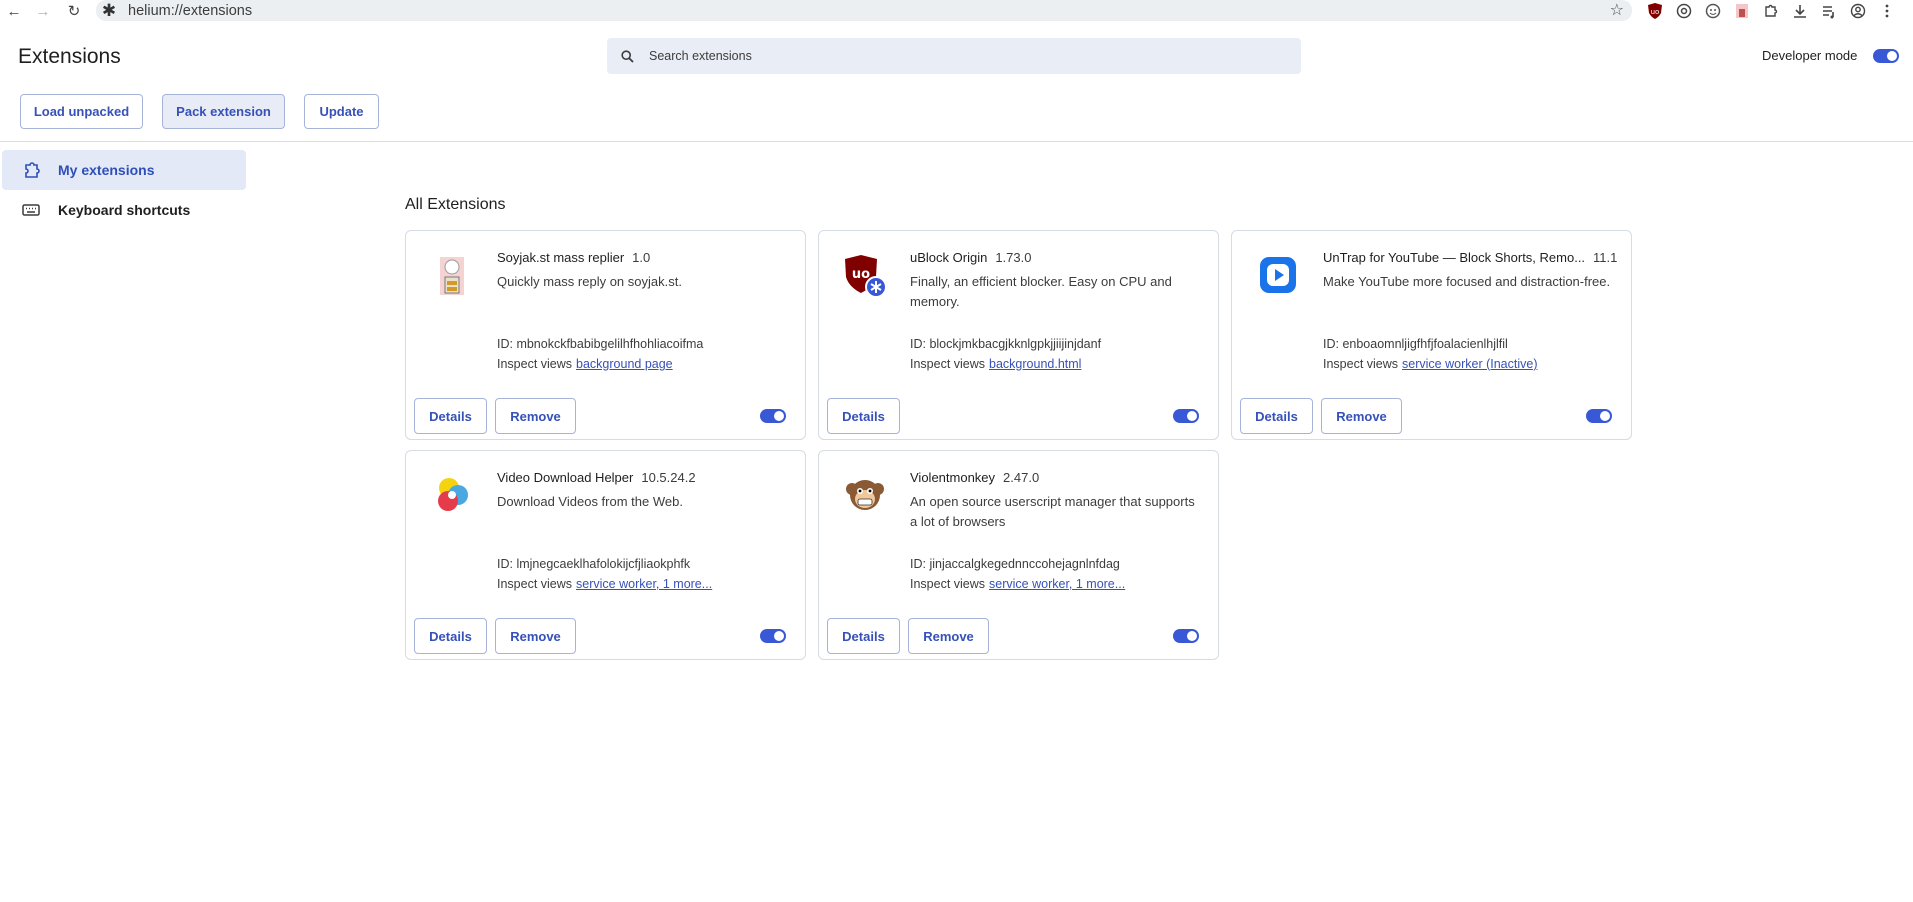 Image resolution: width=1913 pixels, height=902 pixels. Describe the element at coordinates (341, 111) in the screenshot. I see `update-button: Update` at that location.